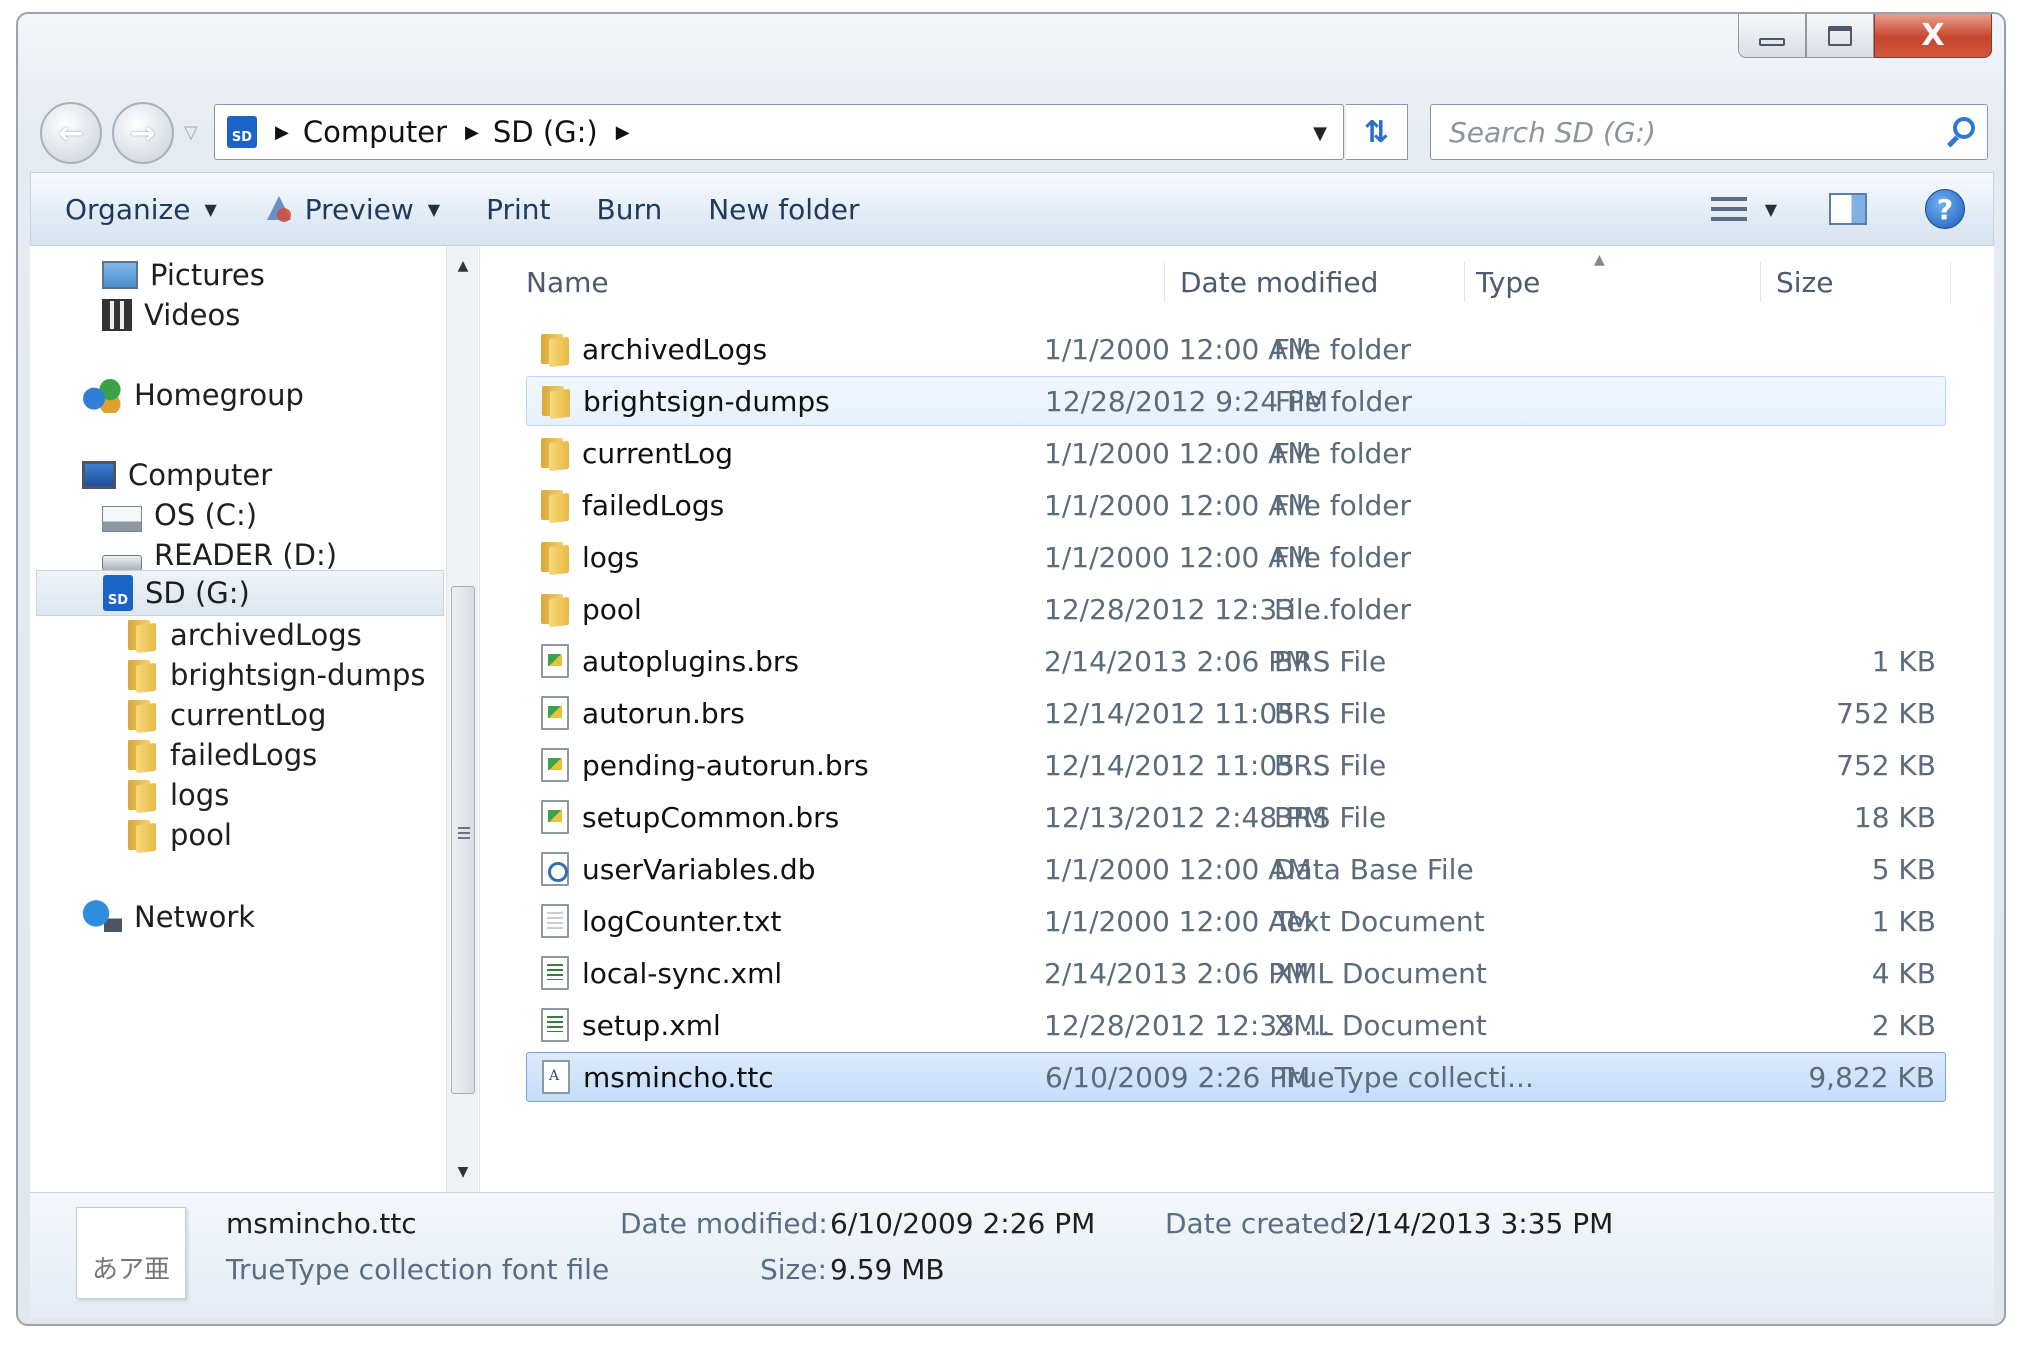 The height and width of the screenshot is (1347, 2019). What do you see at coordinates (1894, 817) in the screenshot?
I see `file-size: 18 KB` at bounding box center [1894, 817].